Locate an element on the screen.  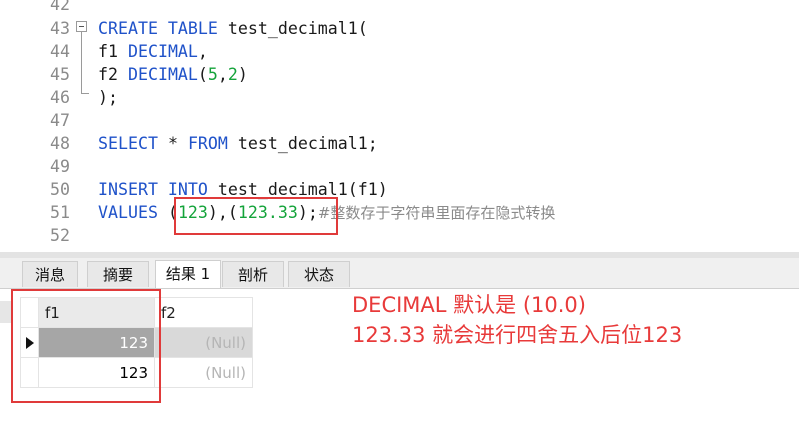
fold-guide is located at coordinates (81, 63).